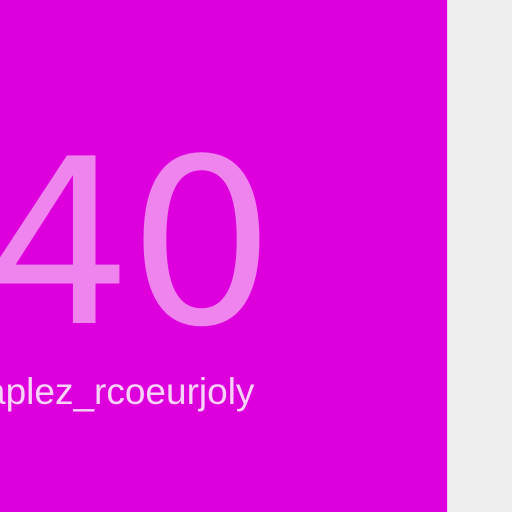  What do you see at coordinates (447, 256) in the screenshot?
I see `panel-divider` at bounding box center [447, 256].